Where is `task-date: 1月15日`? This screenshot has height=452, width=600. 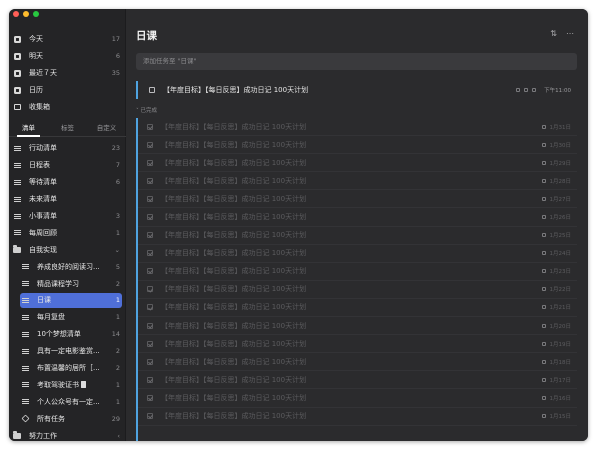 task-date: 1月15日 is located at coordinates (560, 417).